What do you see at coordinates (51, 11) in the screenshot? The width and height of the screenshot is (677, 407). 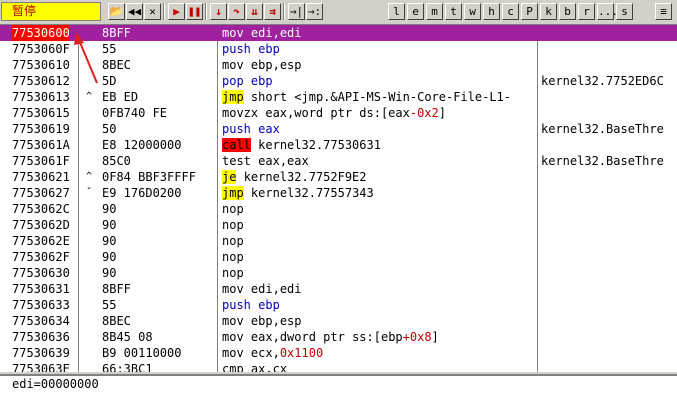 I see `status-indicator: 暂停` at bounding box center [51, 11].